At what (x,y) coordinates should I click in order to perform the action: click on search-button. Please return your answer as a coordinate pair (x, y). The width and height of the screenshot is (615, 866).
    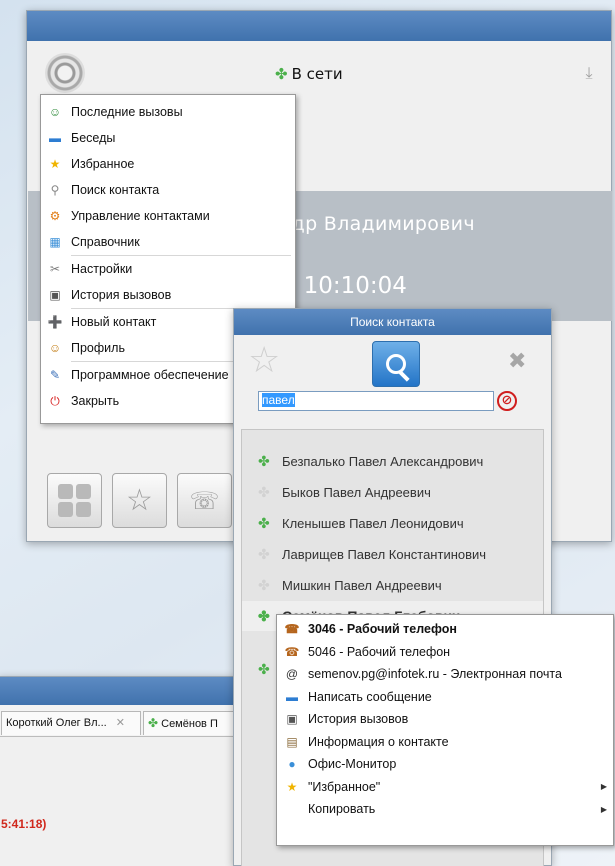
    Looking at the image, I should click on (396, 364).